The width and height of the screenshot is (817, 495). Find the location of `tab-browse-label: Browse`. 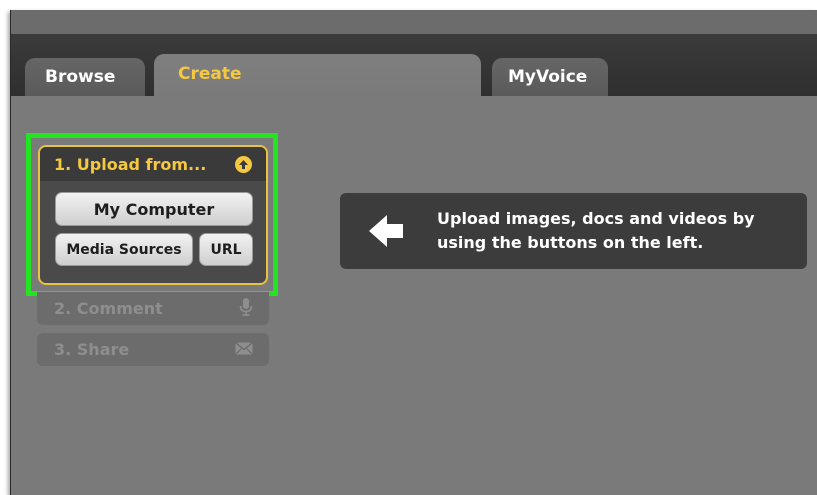

tab-browse-label: Browse is located at coordinates (80, 77).